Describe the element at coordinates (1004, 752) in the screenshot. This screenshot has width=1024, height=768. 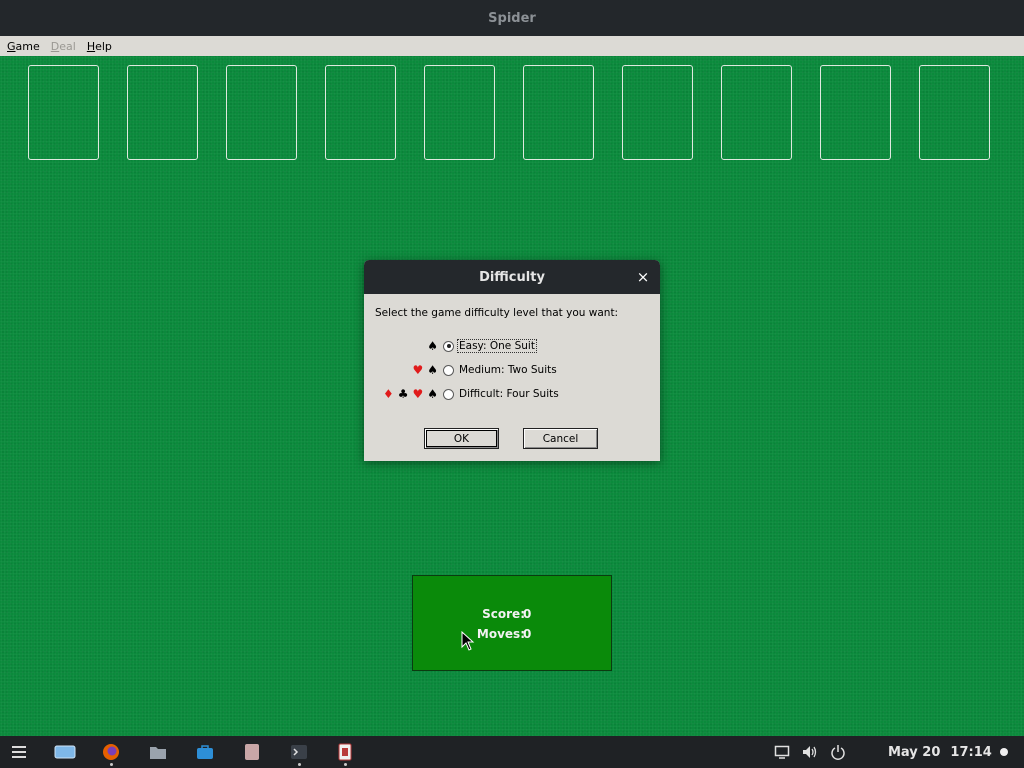
I see `notification-dot-icon` at that location.